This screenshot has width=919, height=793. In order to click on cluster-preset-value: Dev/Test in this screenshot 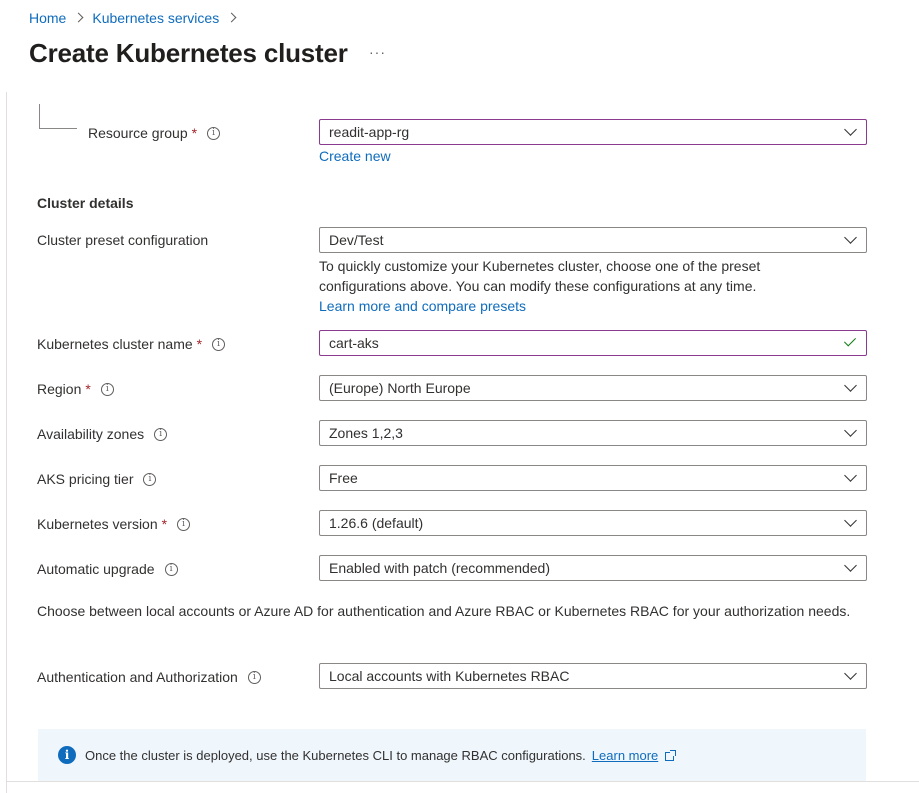, I will do `click(356, 240)`.